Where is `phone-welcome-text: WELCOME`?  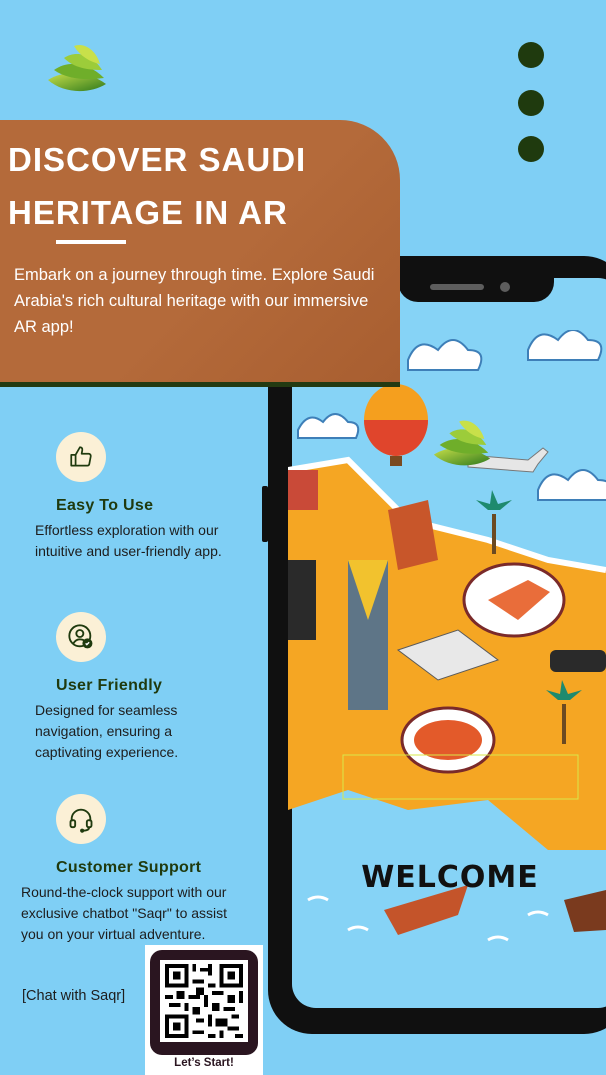 phone-welcome-text: WELCOME is located at coordinates (450, 877).